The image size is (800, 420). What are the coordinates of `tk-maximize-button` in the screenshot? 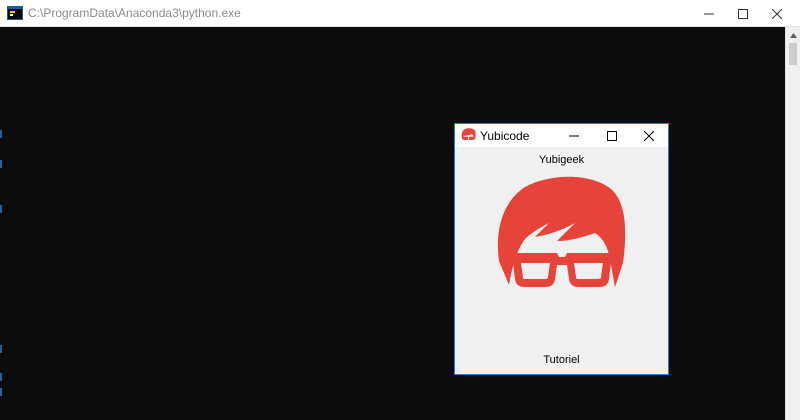 It's located at (612, 135).